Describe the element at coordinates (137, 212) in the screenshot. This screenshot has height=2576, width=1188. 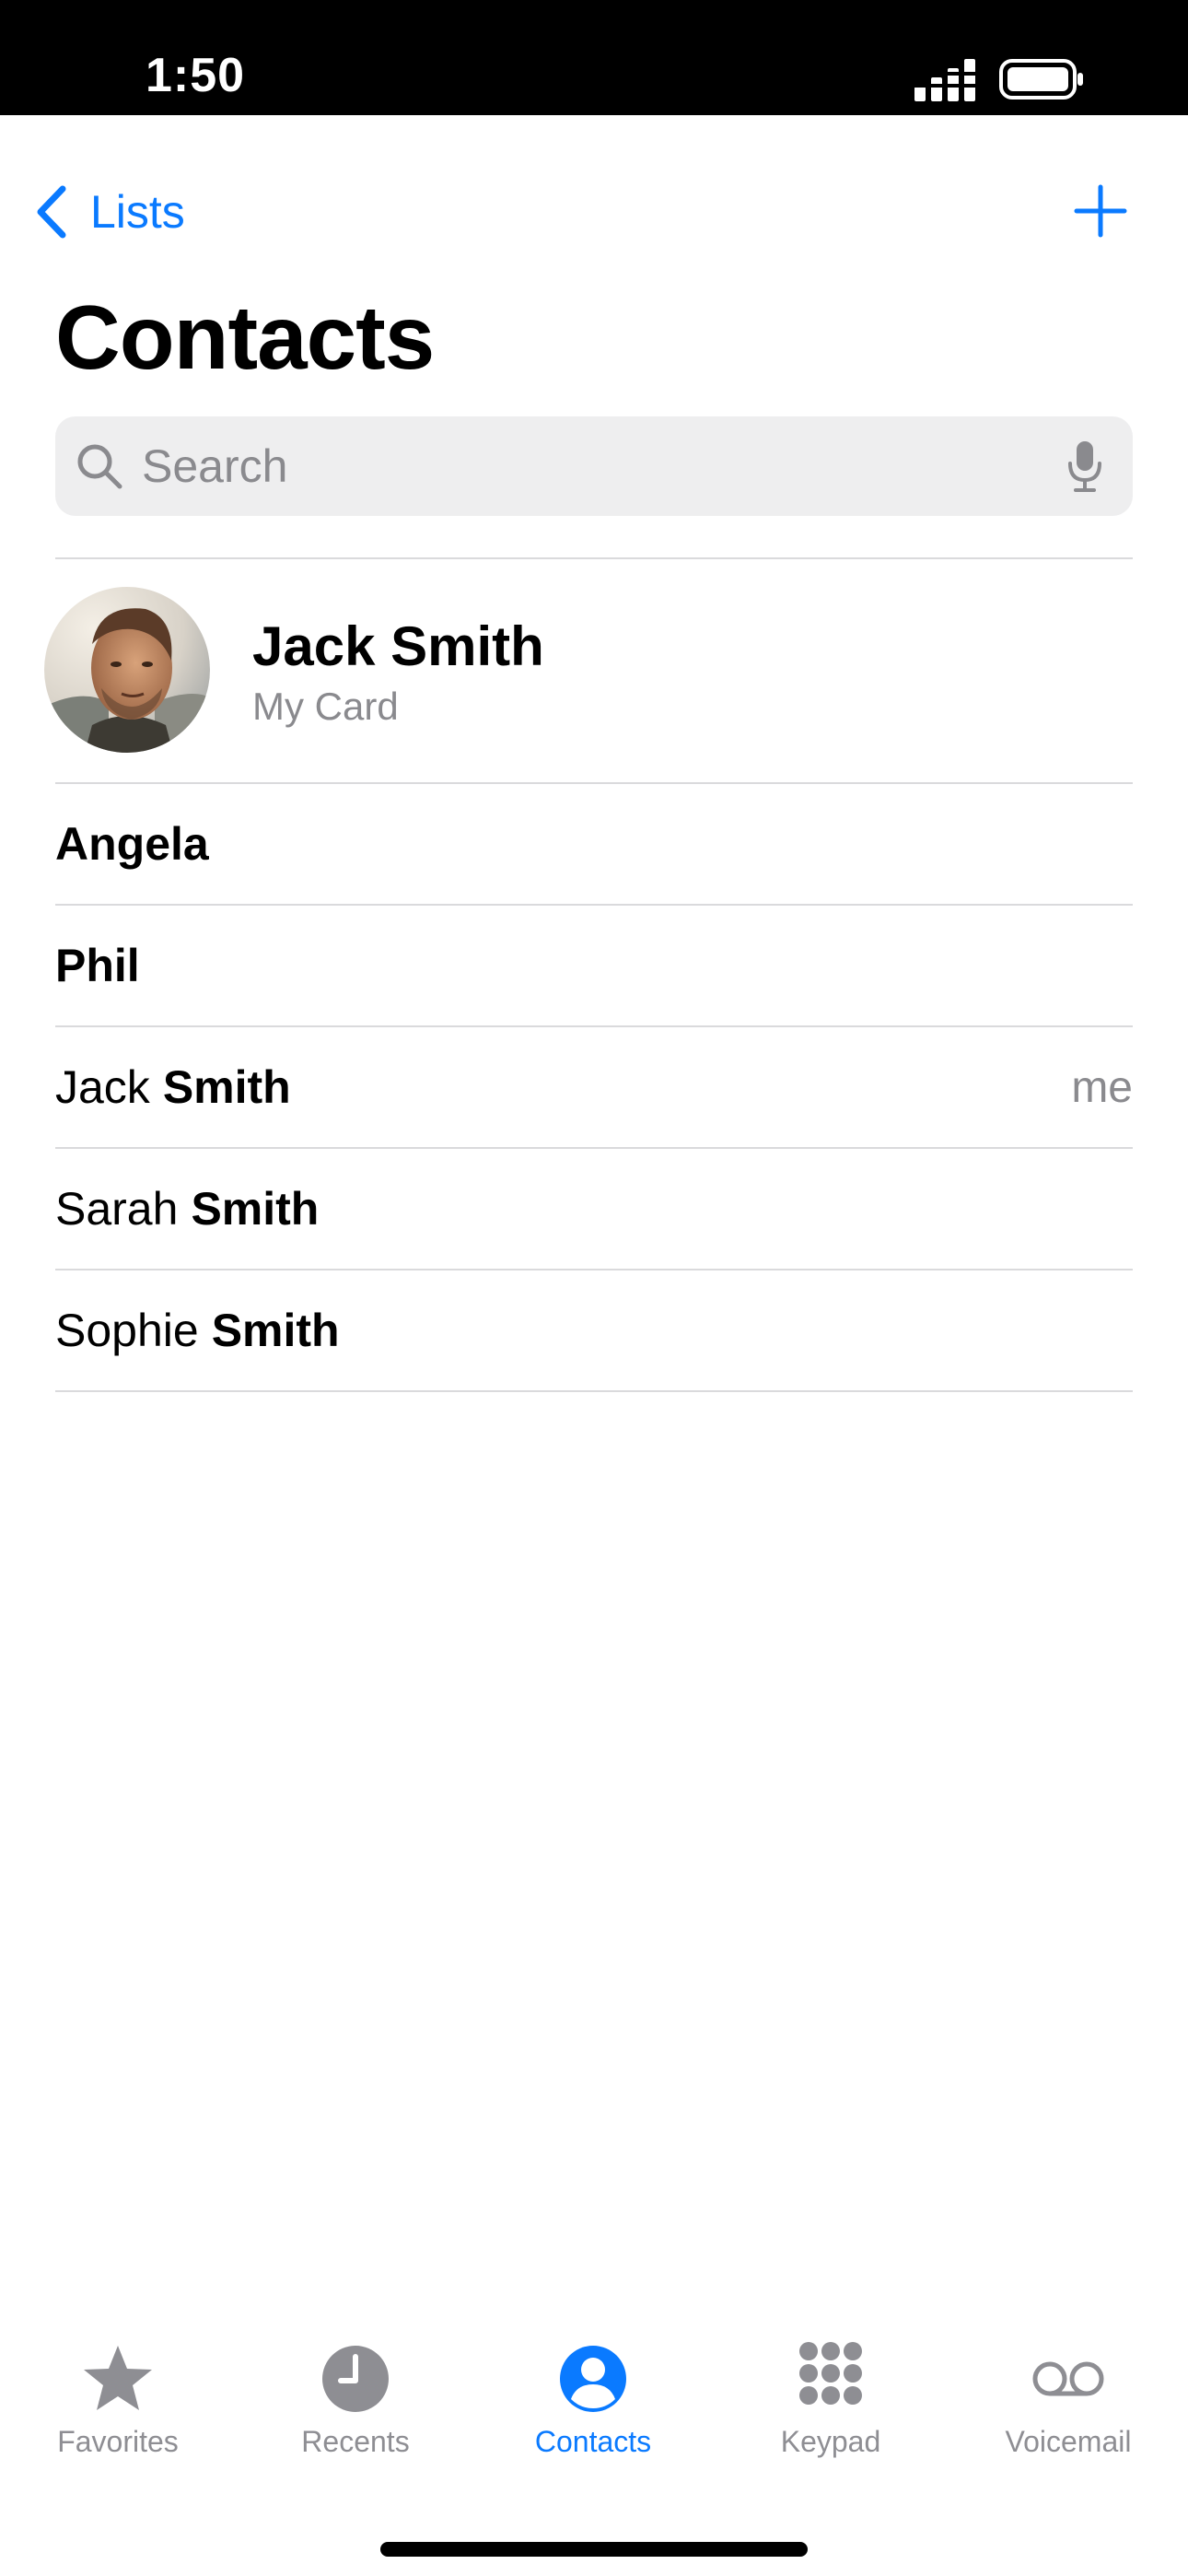
I see `back-label: Lists` at that location.